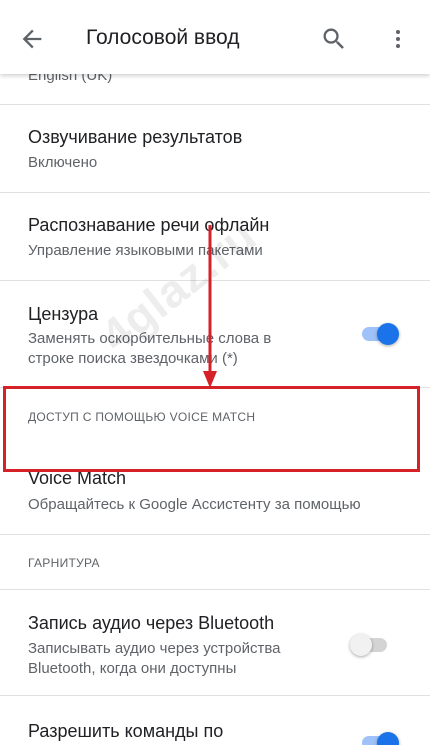 This screenshot has width=430, height=745. What do you see at coordinates (63, 162) in the screenshot?
I see `speak-results-subtitle: Включено` at bounding box center [63, 162].